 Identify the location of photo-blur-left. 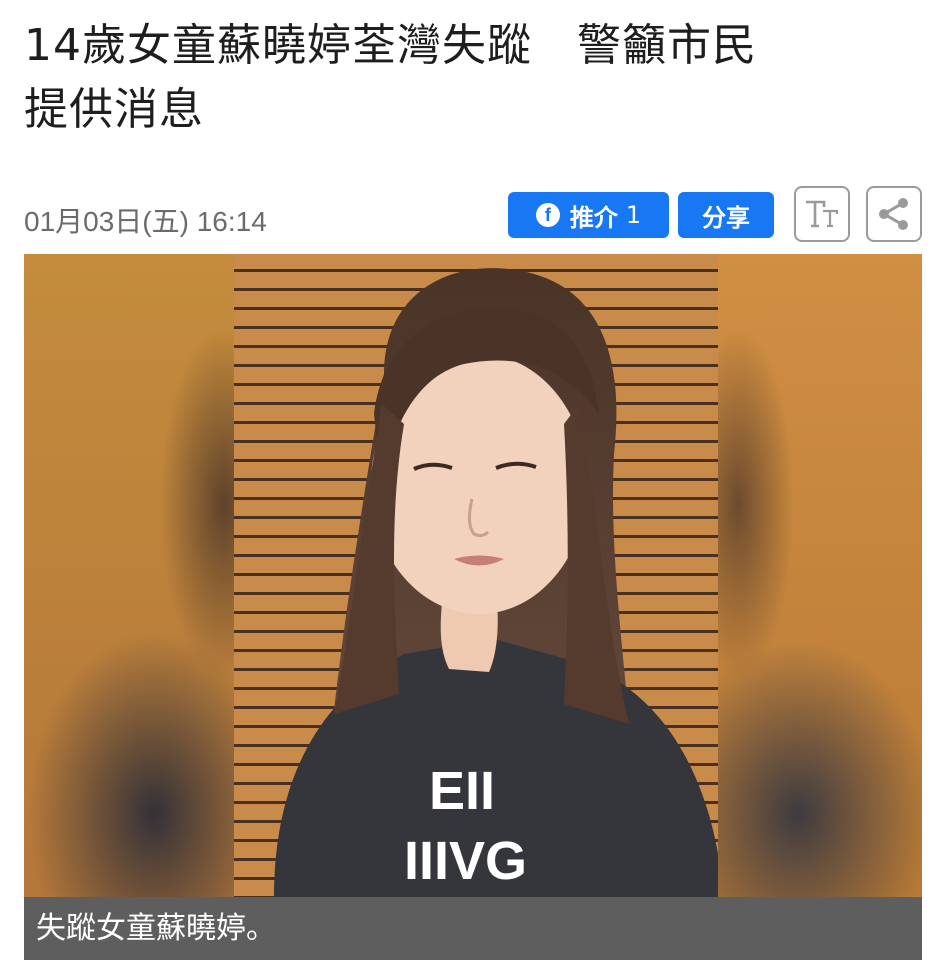
(129, 575).